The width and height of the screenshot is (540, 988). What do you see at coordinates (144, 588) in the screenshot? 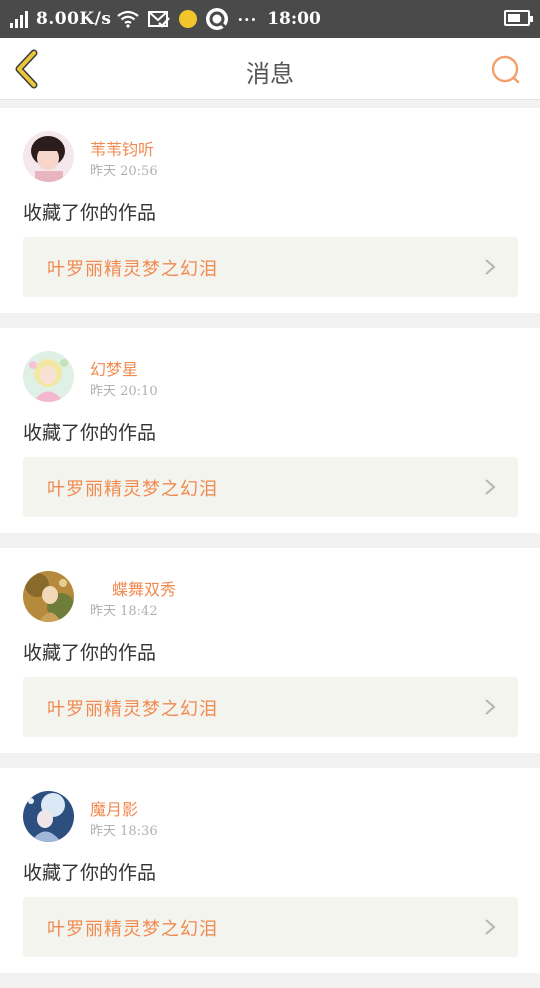
I see `username: 蝶舞双秀` at bounding box center [144, 588].